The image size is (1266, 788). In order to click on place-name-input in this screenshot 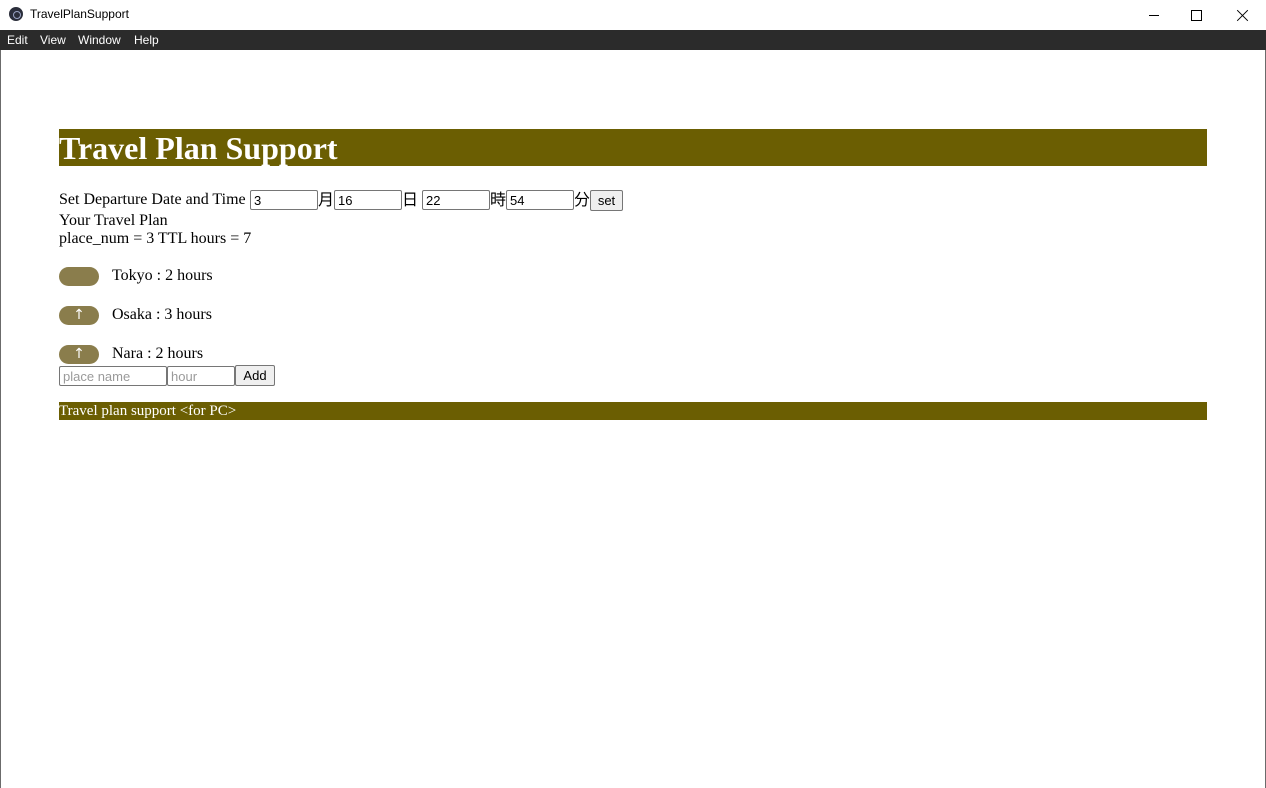, I will do `click(113, 376)`.